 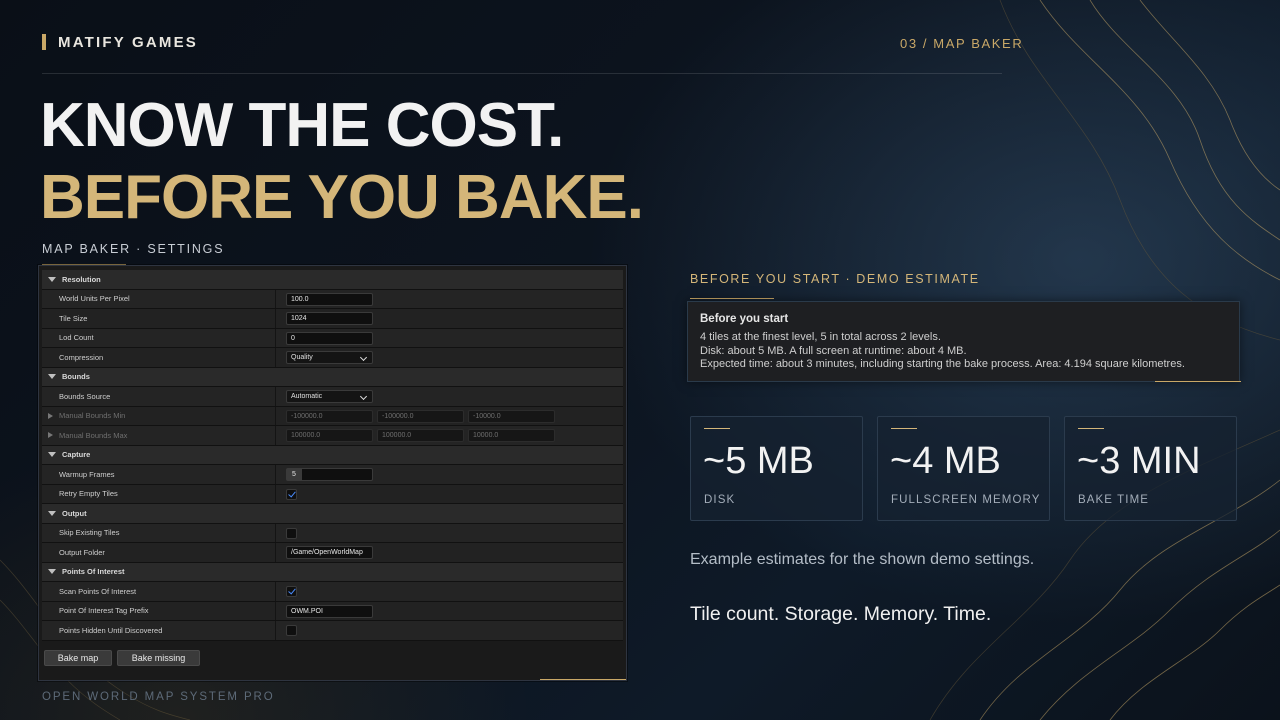 I want to click on tile-size-input: 1024, so click(x=329, y=318).